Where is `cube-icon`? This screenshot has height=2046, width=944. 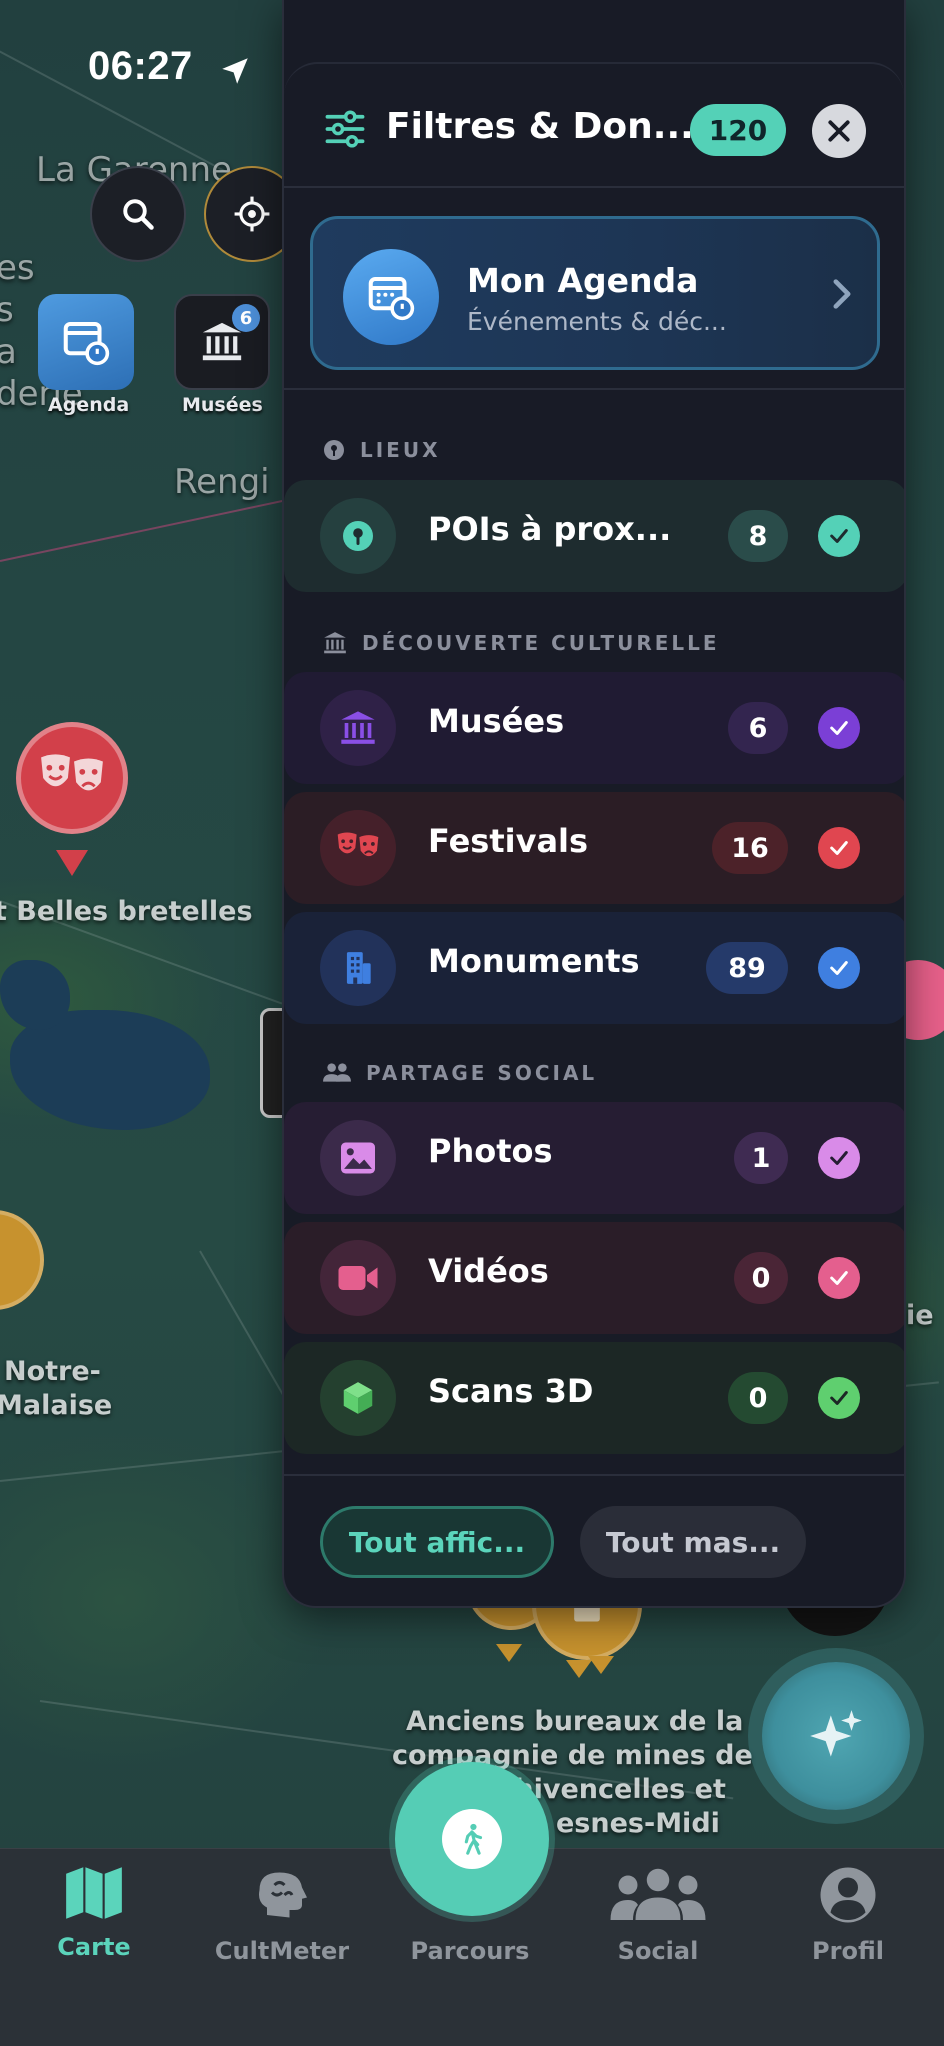 cube-icon is located at coordinates (358, 1398).